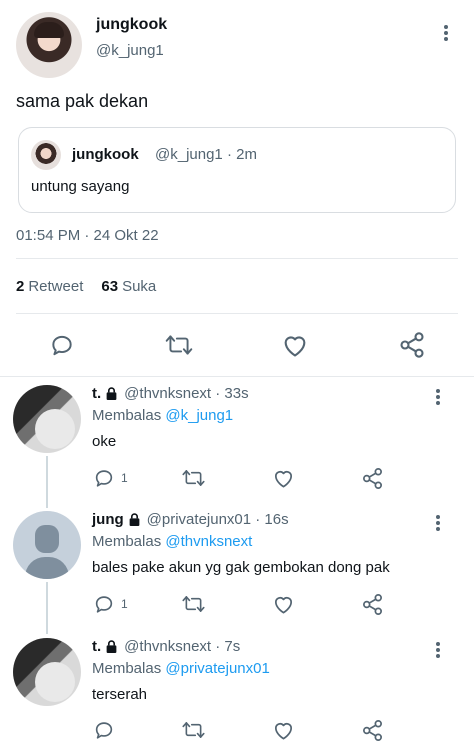 The width and height of the screenshot is (474, 753). I want to click on reply-author: t. @thvnksnext · 33s, so click(170, 393).